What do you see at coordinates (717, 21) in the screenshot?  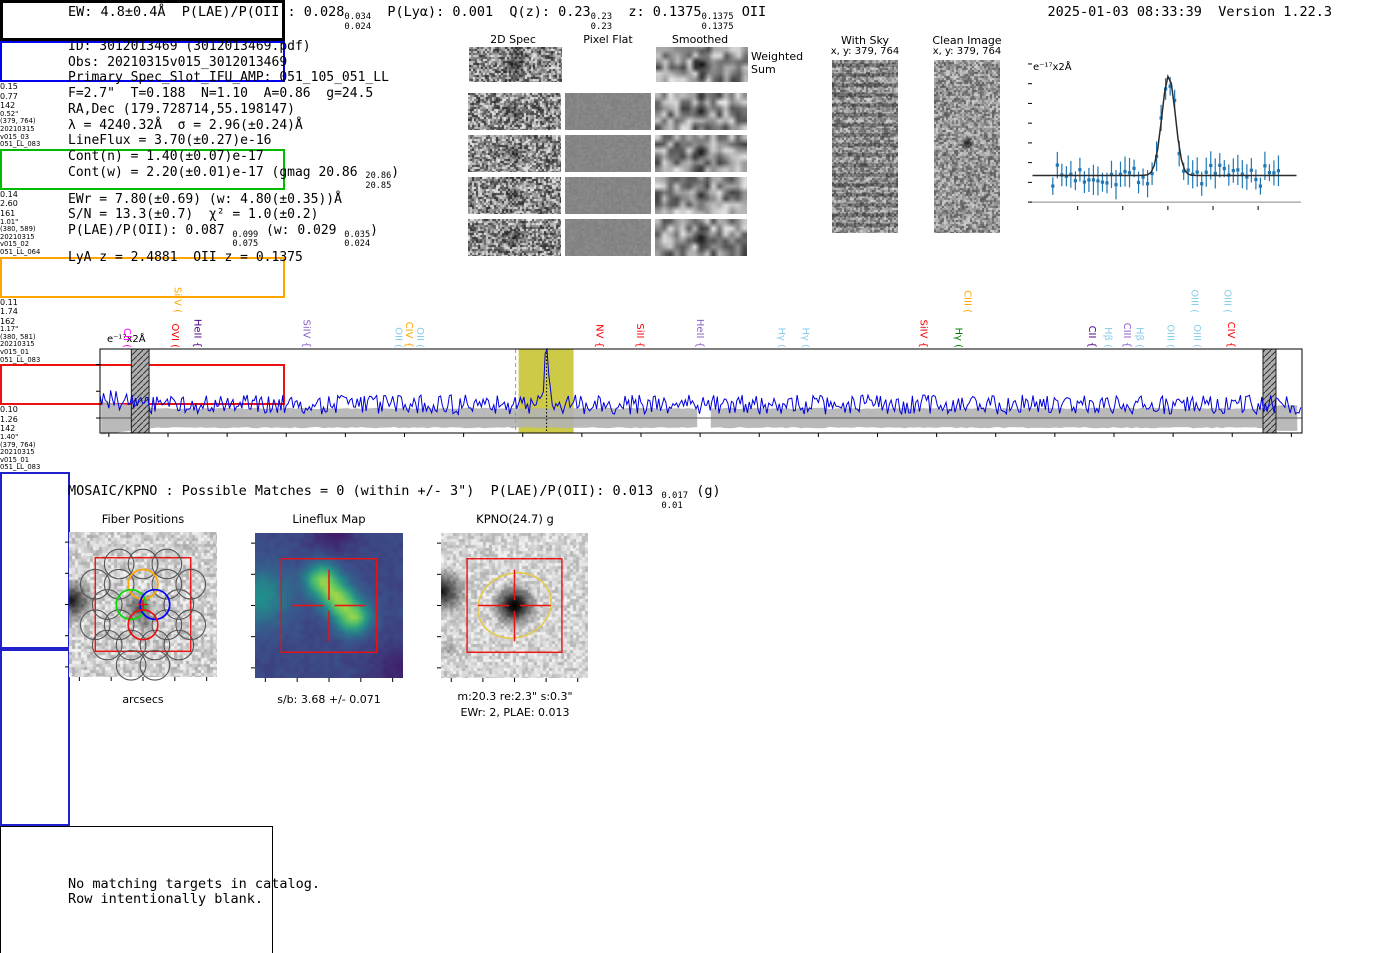 I see `sup-sub-stack: 0.1375 0.1375` at bounding box center [717, 21].